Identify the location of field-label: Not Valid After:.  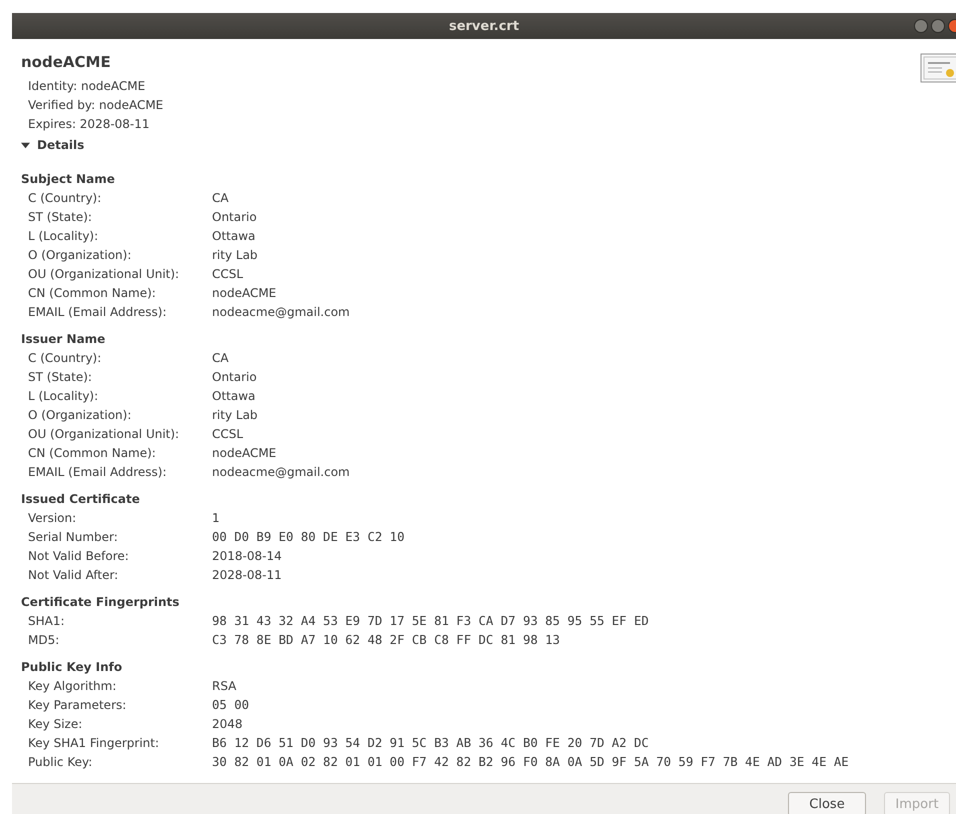
(74, 575).